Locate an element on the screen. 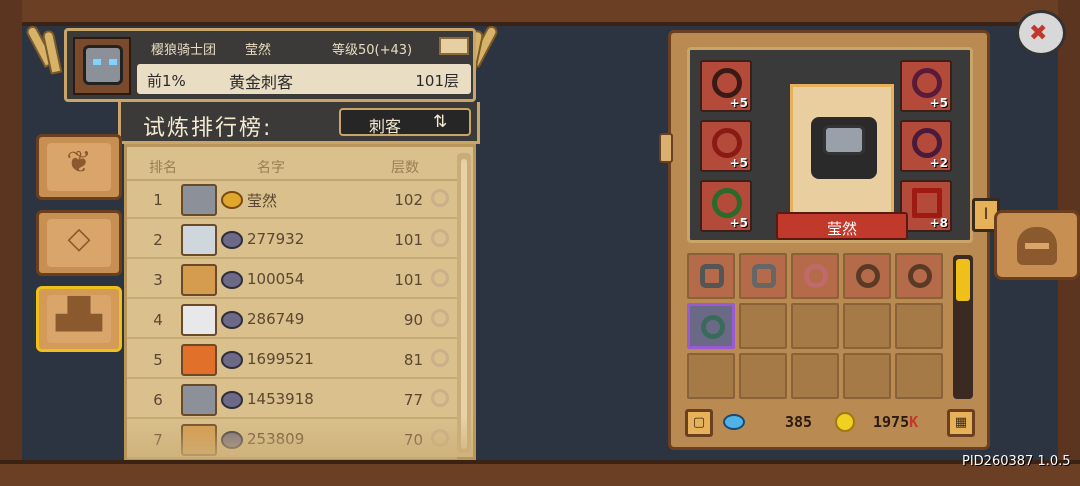 The width and height of the screenshot is (1080, 486). player-title: 黄金刺客 is located at coordinates (261, 82).